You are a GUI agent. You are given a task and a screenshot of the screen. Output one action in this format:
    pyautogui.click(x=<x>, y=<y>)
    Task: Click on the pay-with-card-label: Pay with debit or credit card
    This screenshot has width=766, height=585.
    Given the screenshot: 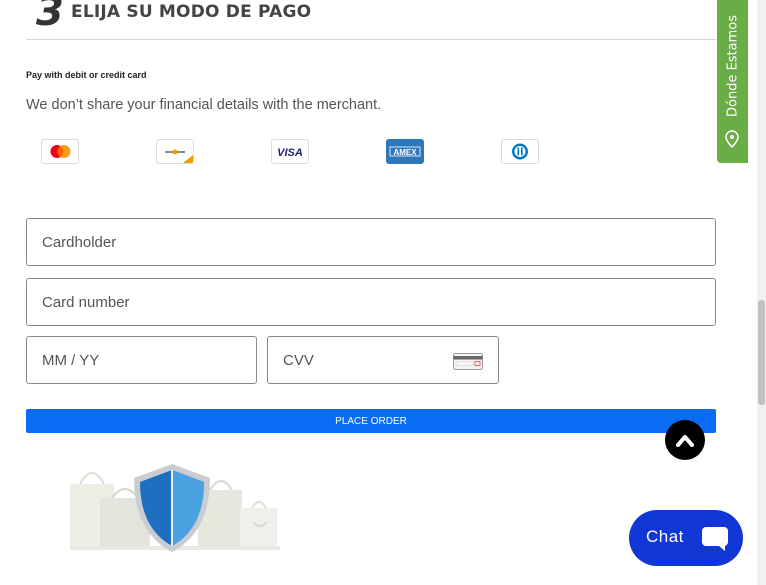 What is the action you would take?
    pyautogui.click(x=86, y=75)
    